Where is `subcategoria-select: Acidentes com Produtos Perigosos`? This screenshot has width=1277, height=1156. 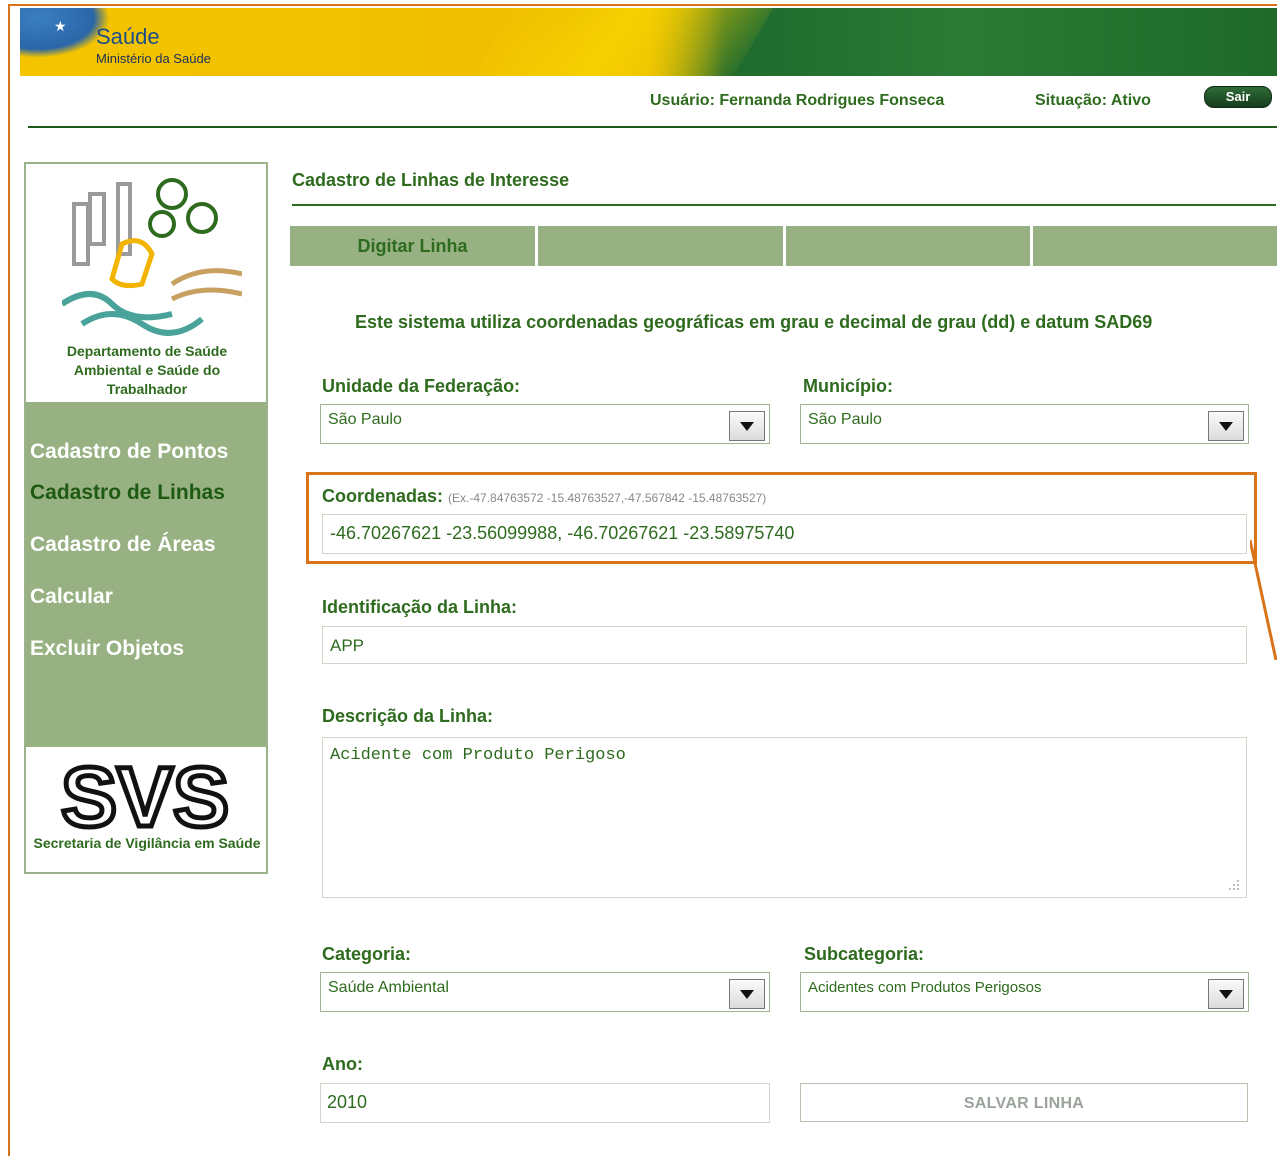 subcategoria-select: Acidentes com Produtos Perigosos is located at coordinates (1024, 992).